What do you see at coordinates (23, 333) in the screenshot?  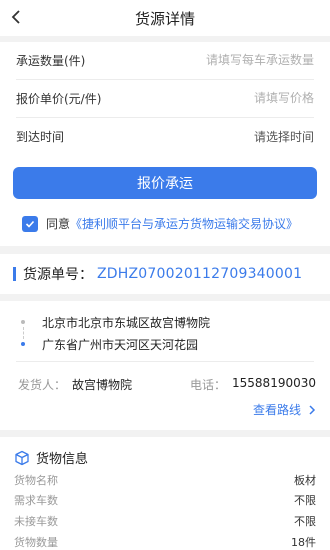 I see `route-connector` at bounding box center [23, 333].